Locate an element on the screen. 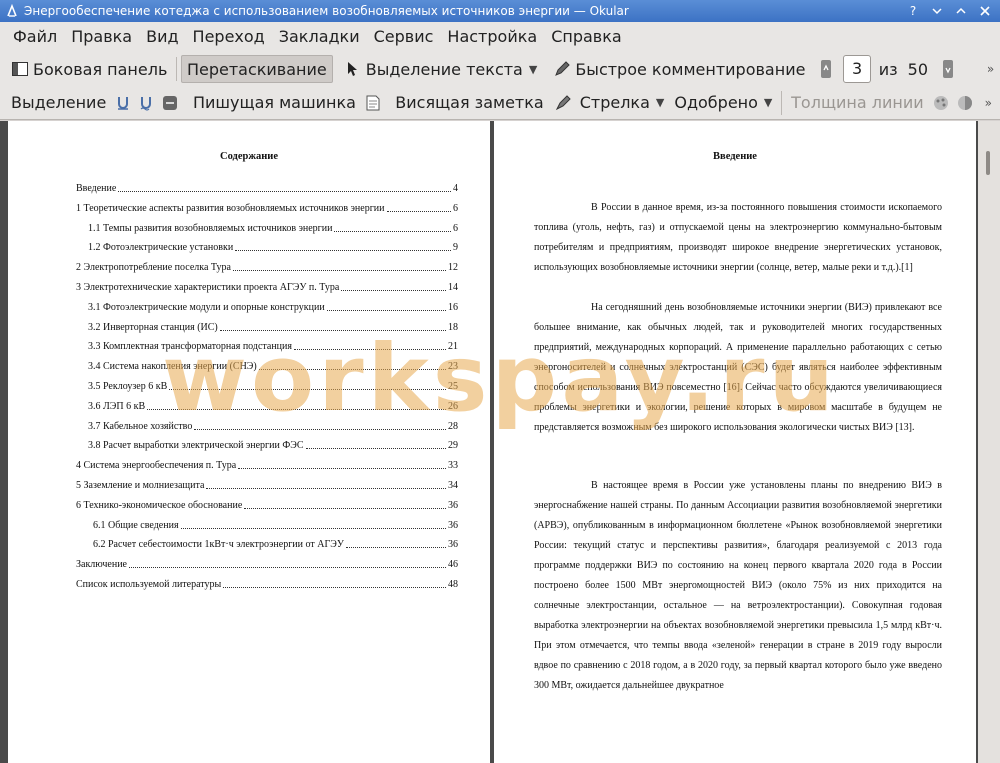 The image size is (1000, 763). menu-tools: Сервис is located at coordinates (404, 37).